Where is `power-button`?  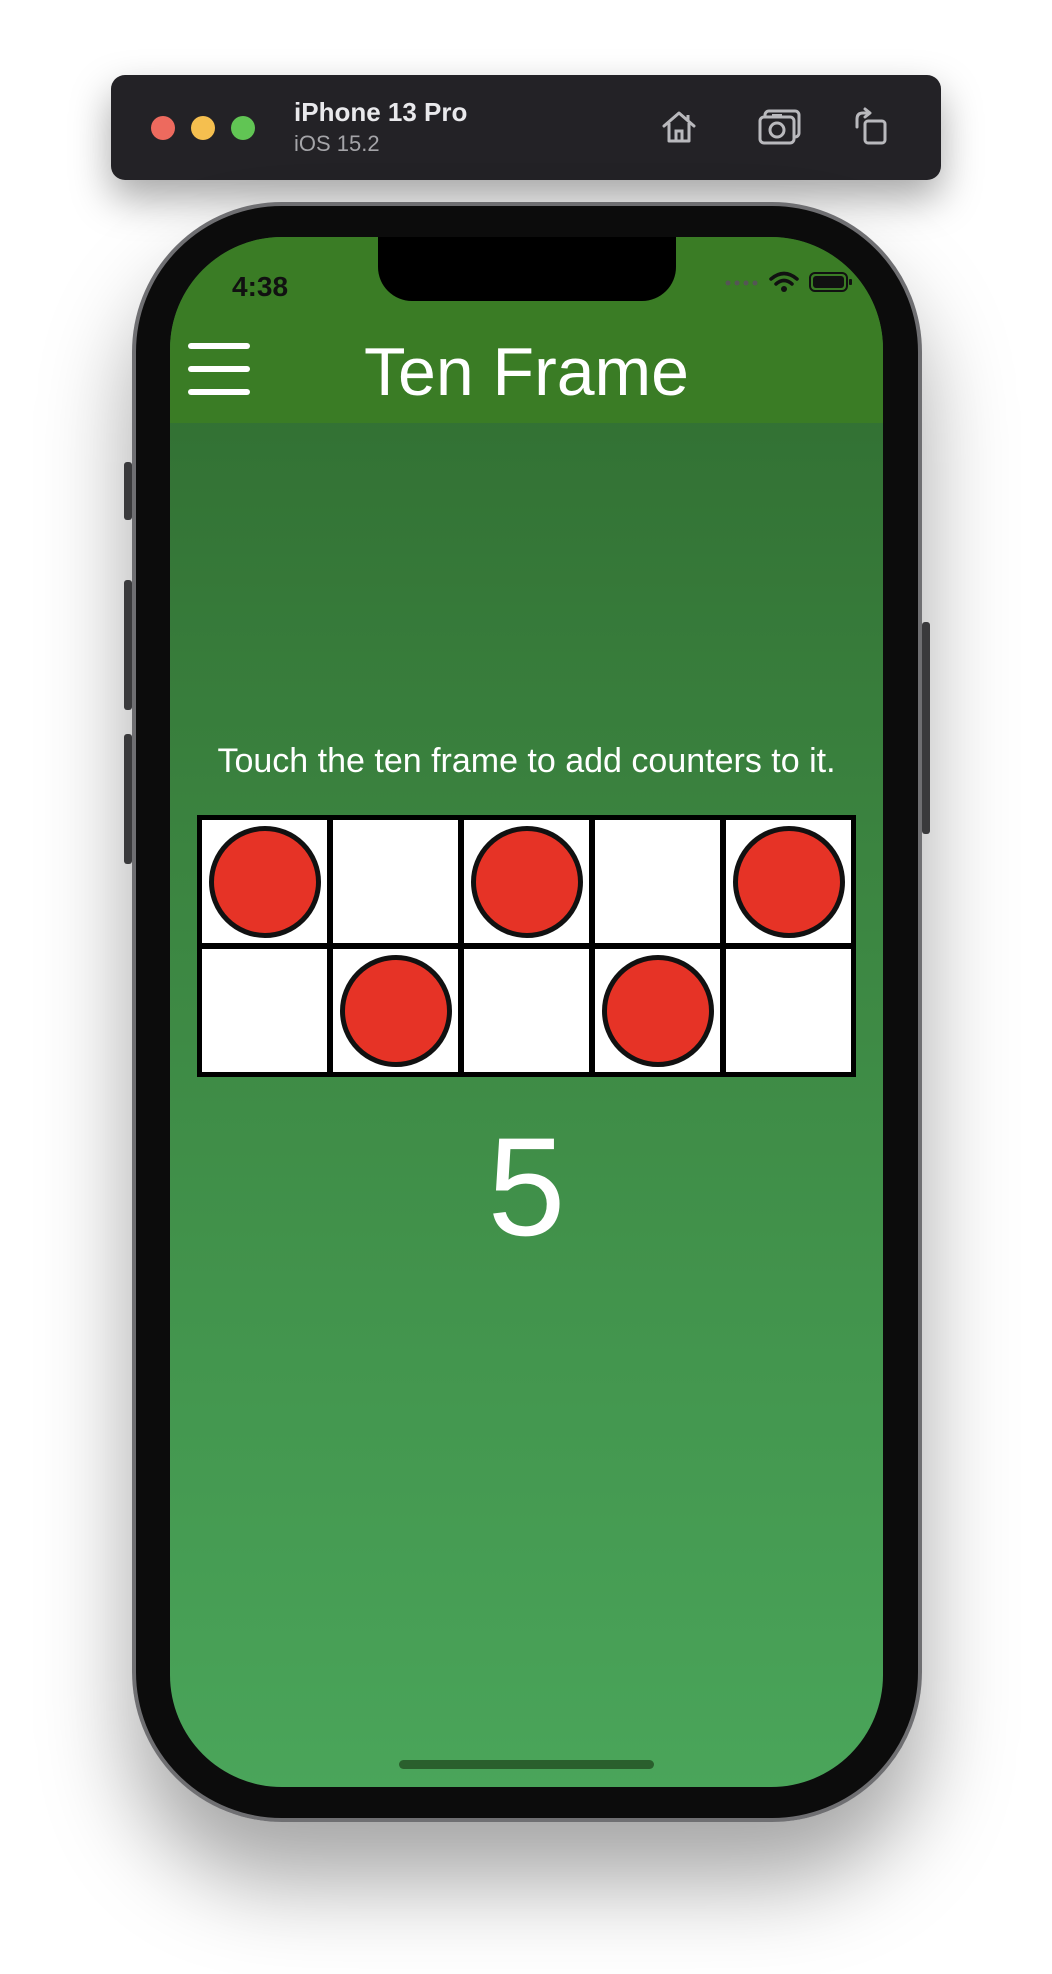
power-button is located at coordinates (926, 728).